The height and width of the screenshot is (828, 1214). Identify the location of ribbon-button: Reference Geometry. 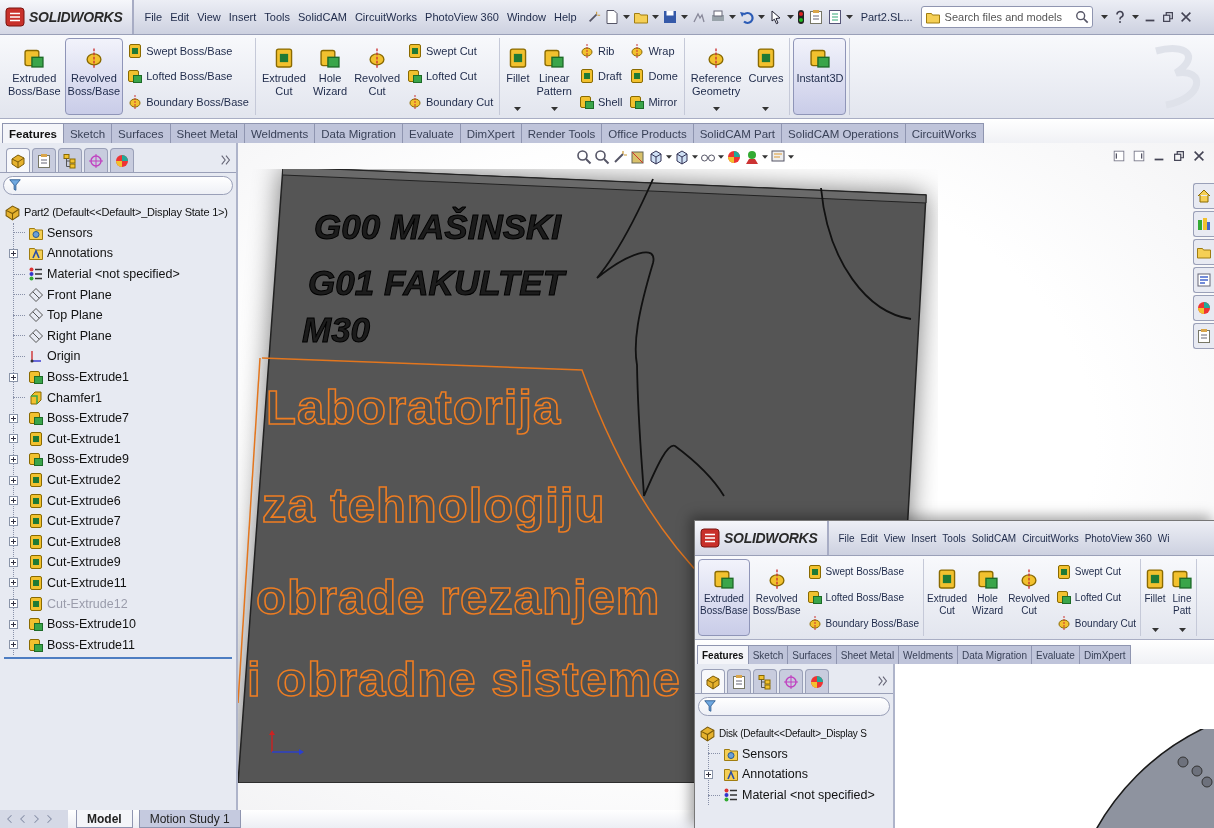
(716, 76).